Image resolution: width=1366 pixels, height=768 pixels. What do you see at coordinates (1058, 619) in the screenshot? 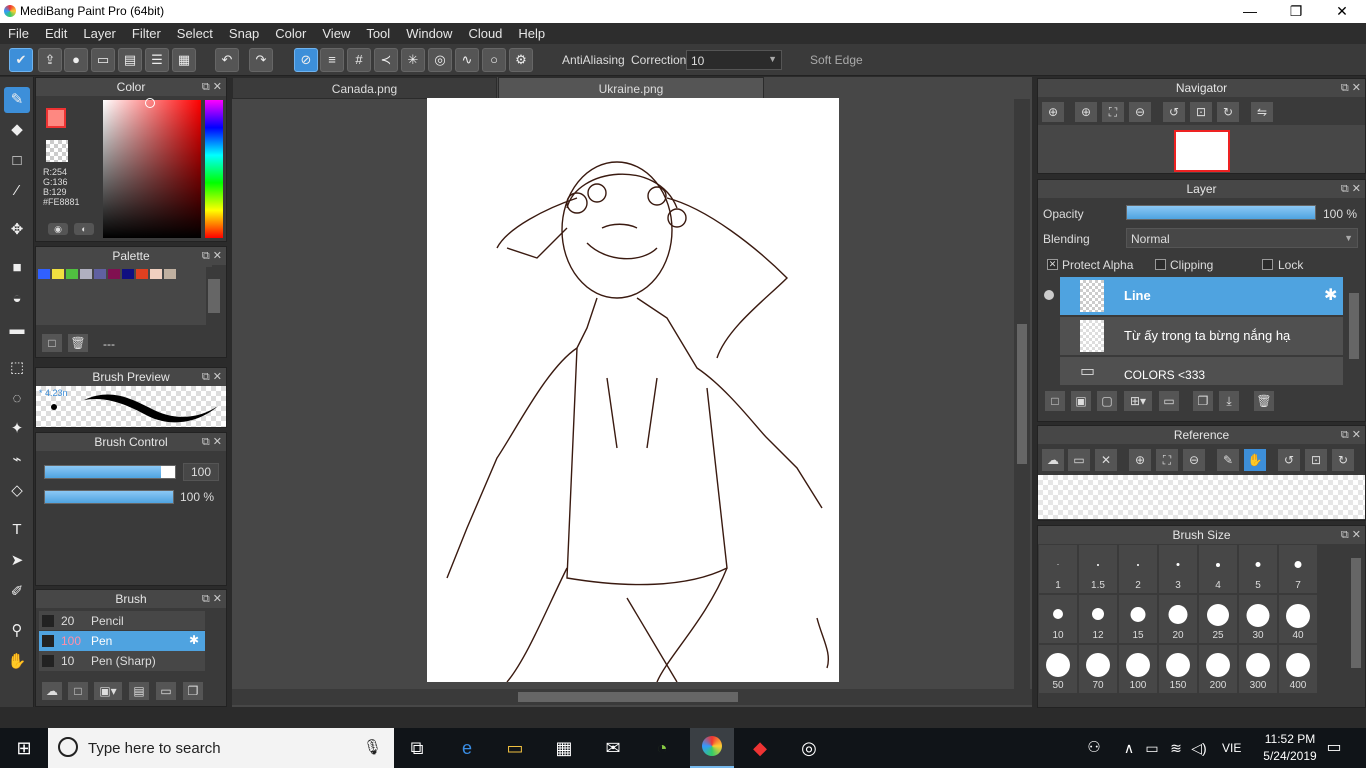
I see `brush-size-option: 10` at bounding box center [1058, 619].